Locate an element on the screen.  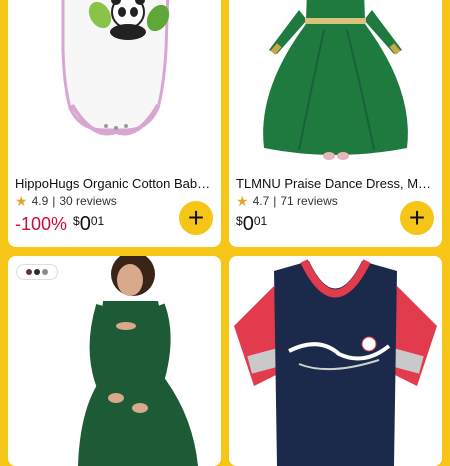
rating-value: 4.7 is located at coordinates (261, 201).